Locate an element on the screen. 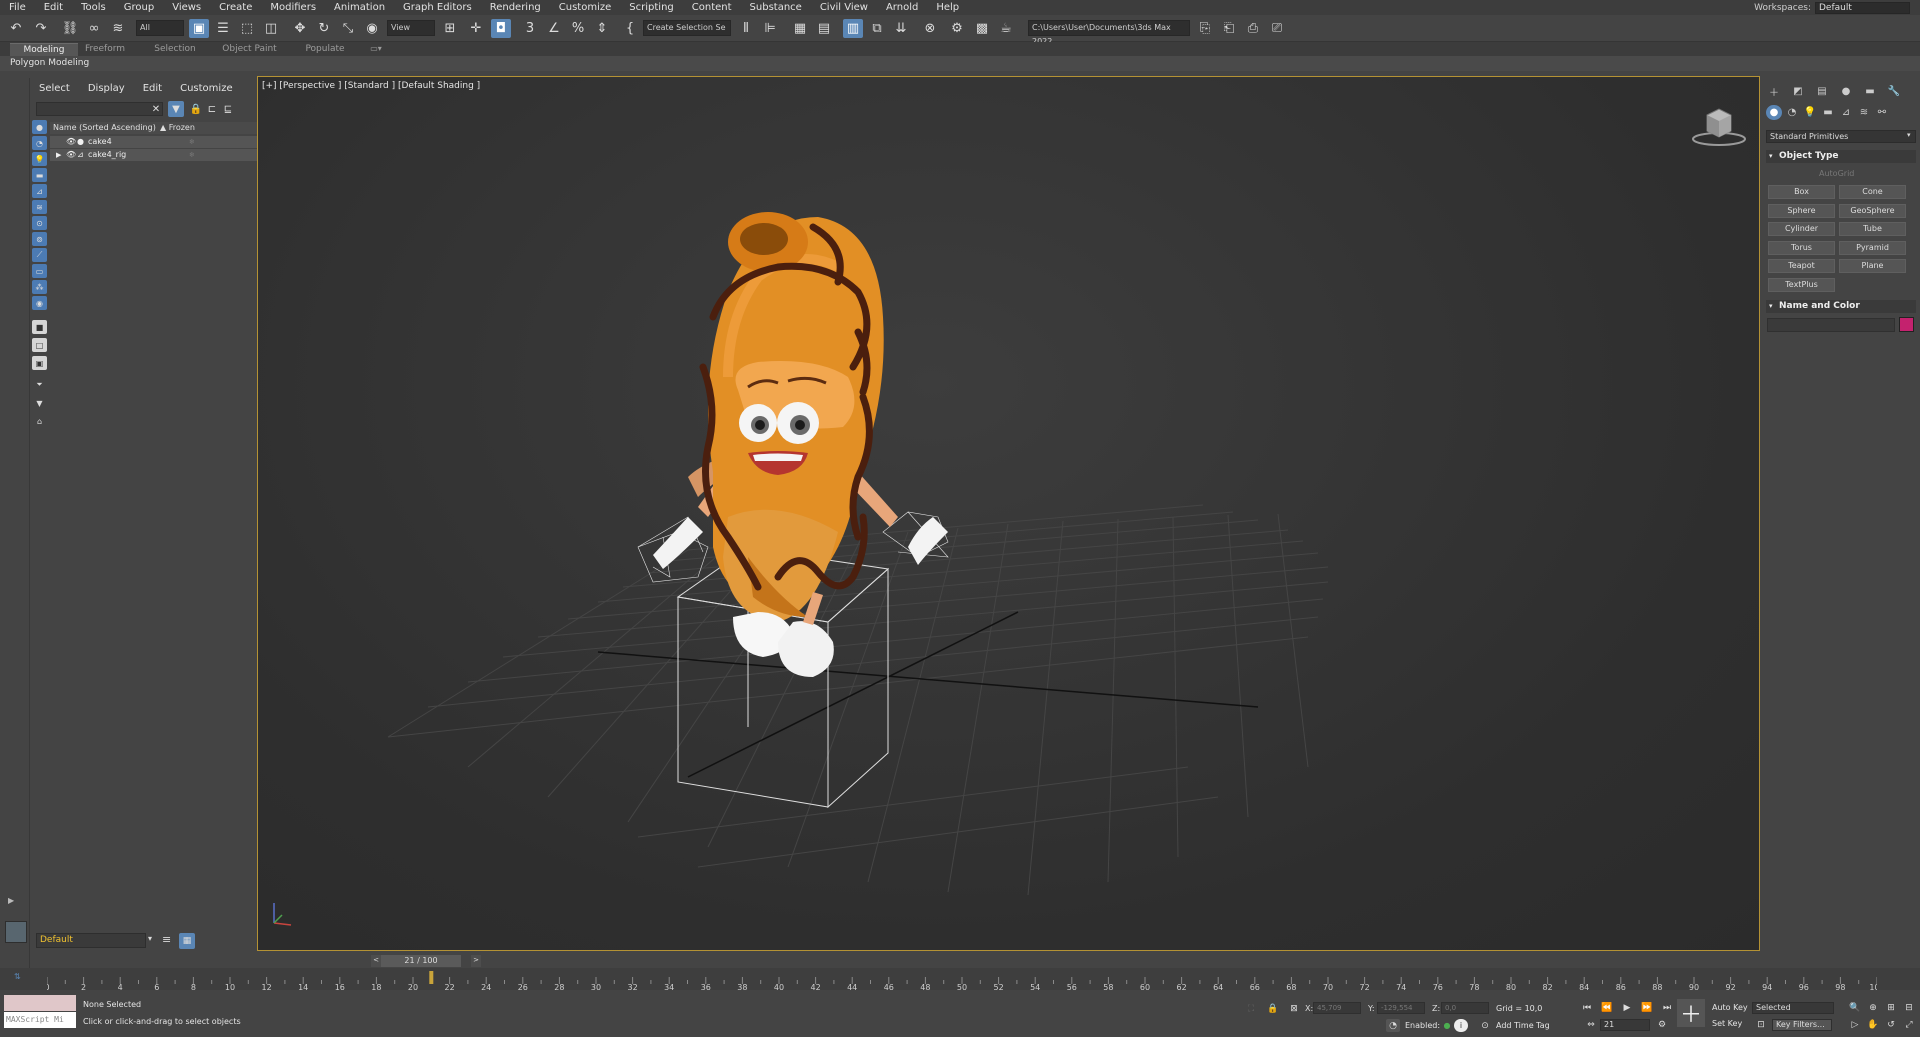 This screenshot has width=1920, height=1037. filter-helpers-icon: ⊿ is located at coordinates (39, 191).